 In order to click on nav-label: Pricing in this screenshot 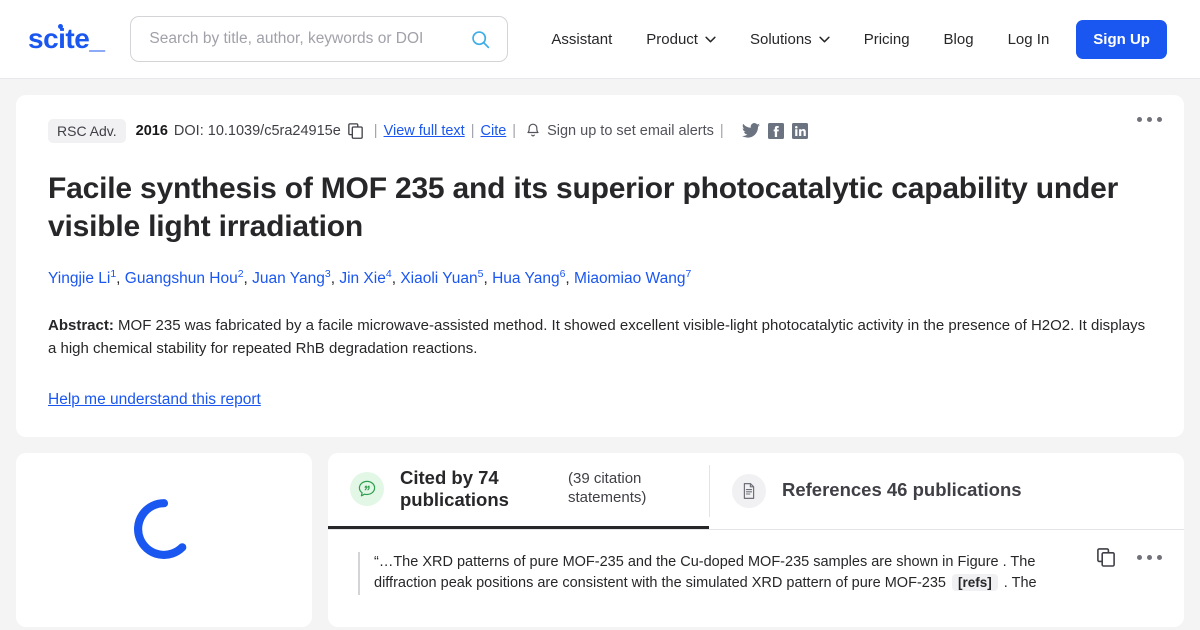, I will do `click(886, 39)`.